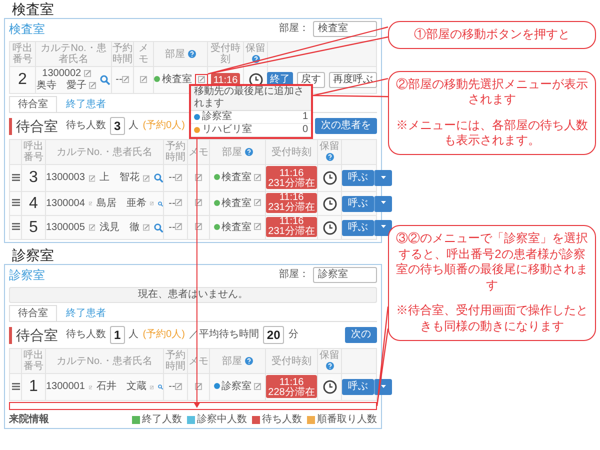  I want to click on legend-label: 診察中人数, so click(222, 420).